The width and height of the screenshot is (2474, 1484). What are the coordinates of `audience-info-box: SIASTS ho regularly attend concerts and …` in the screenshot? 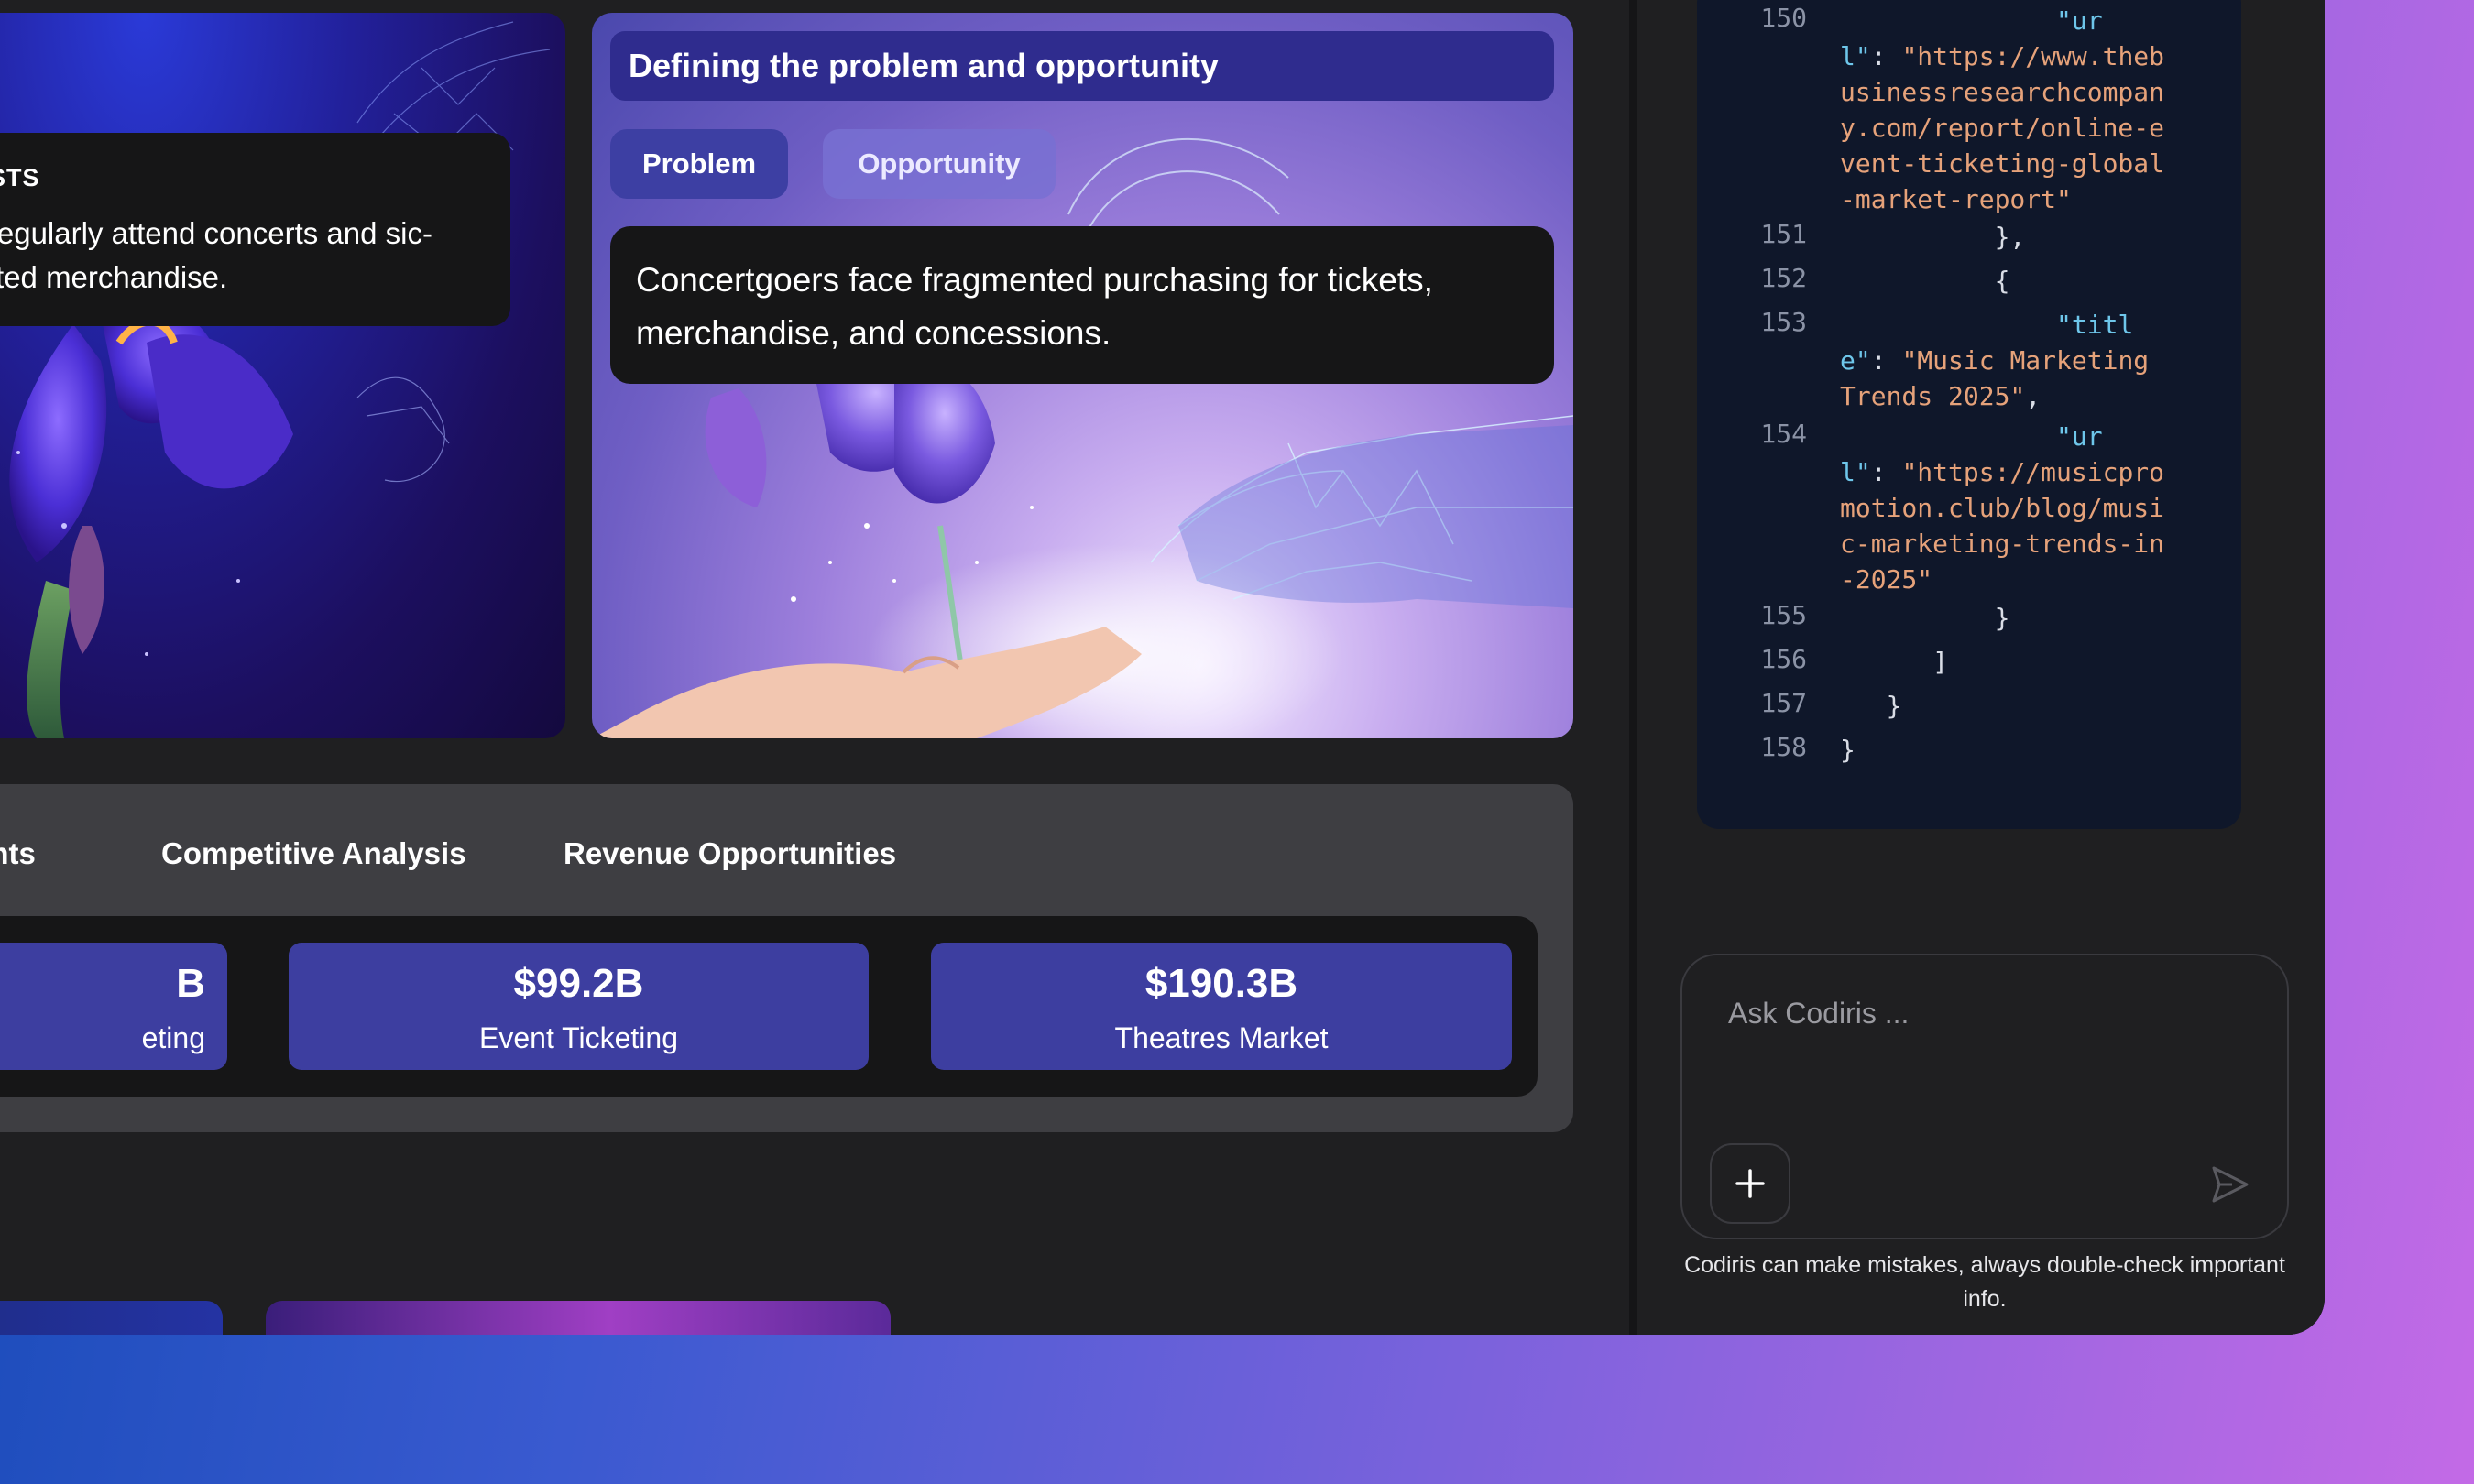 It's located at (255, 230).